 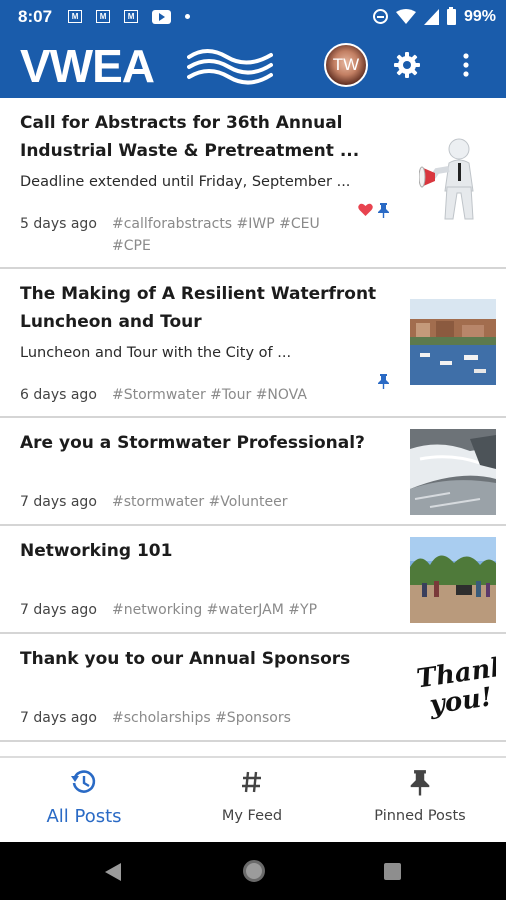 What do you see at coordinates (252, 816) in the screenshot?
I see `tab-label: My Feed` at bounding box center [252, 816].